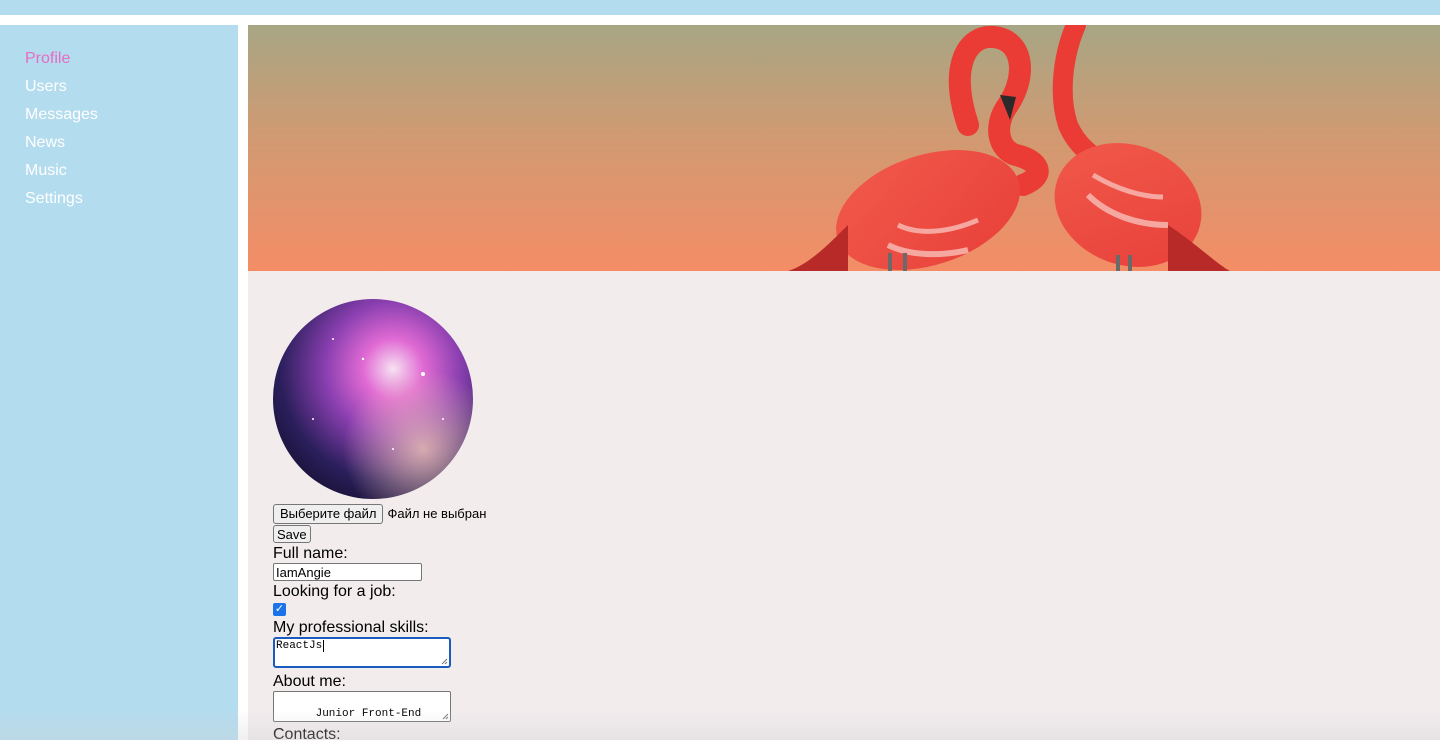 This screenshot has width=1440, height=740. I want to click on looking-for-job-checkbox: ✓, so click(279, 609).